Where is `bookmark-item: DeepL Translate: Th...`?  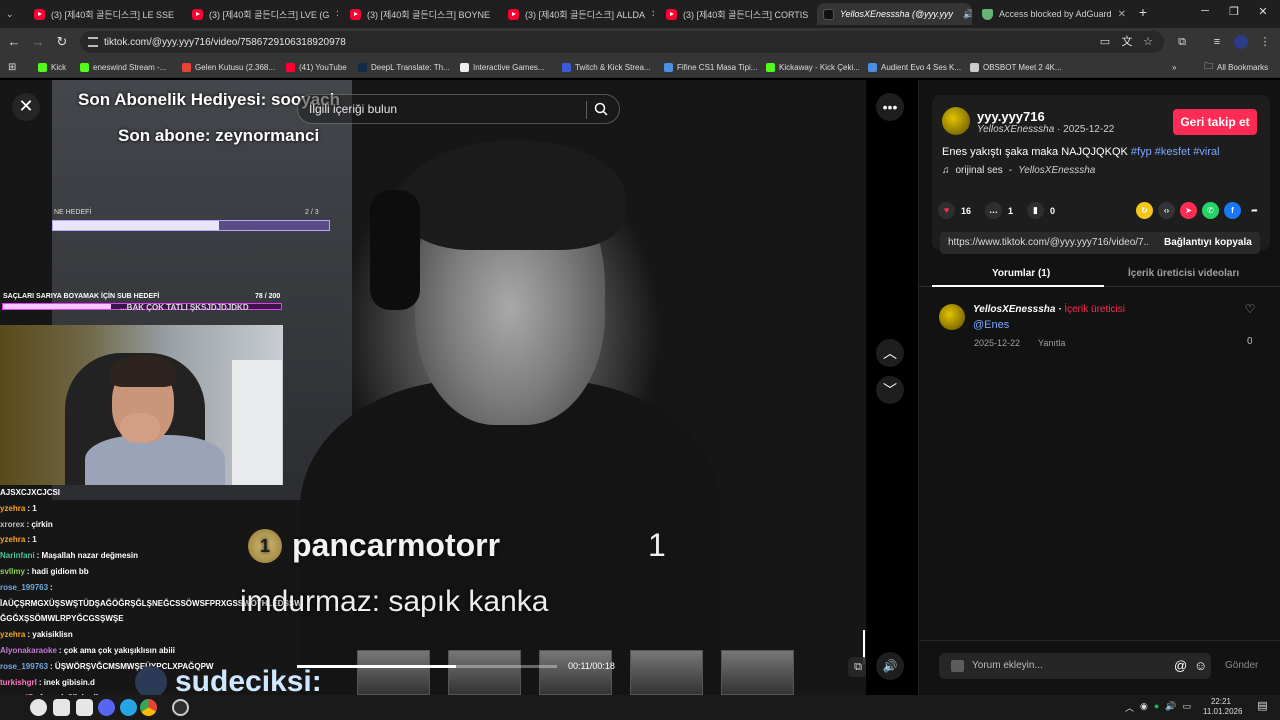
bookmark-item: DeepL Translate: Th... is located at coordinates (404, 67).